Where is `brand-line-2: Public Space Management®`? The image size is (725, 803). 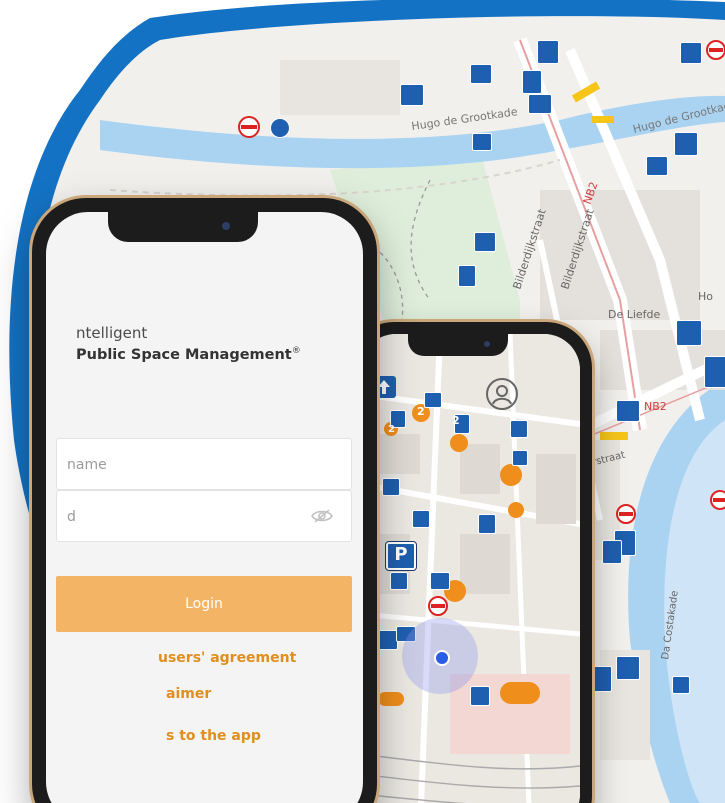
brand-line-2: Public Space Management® is located at coordinates (188, 354).